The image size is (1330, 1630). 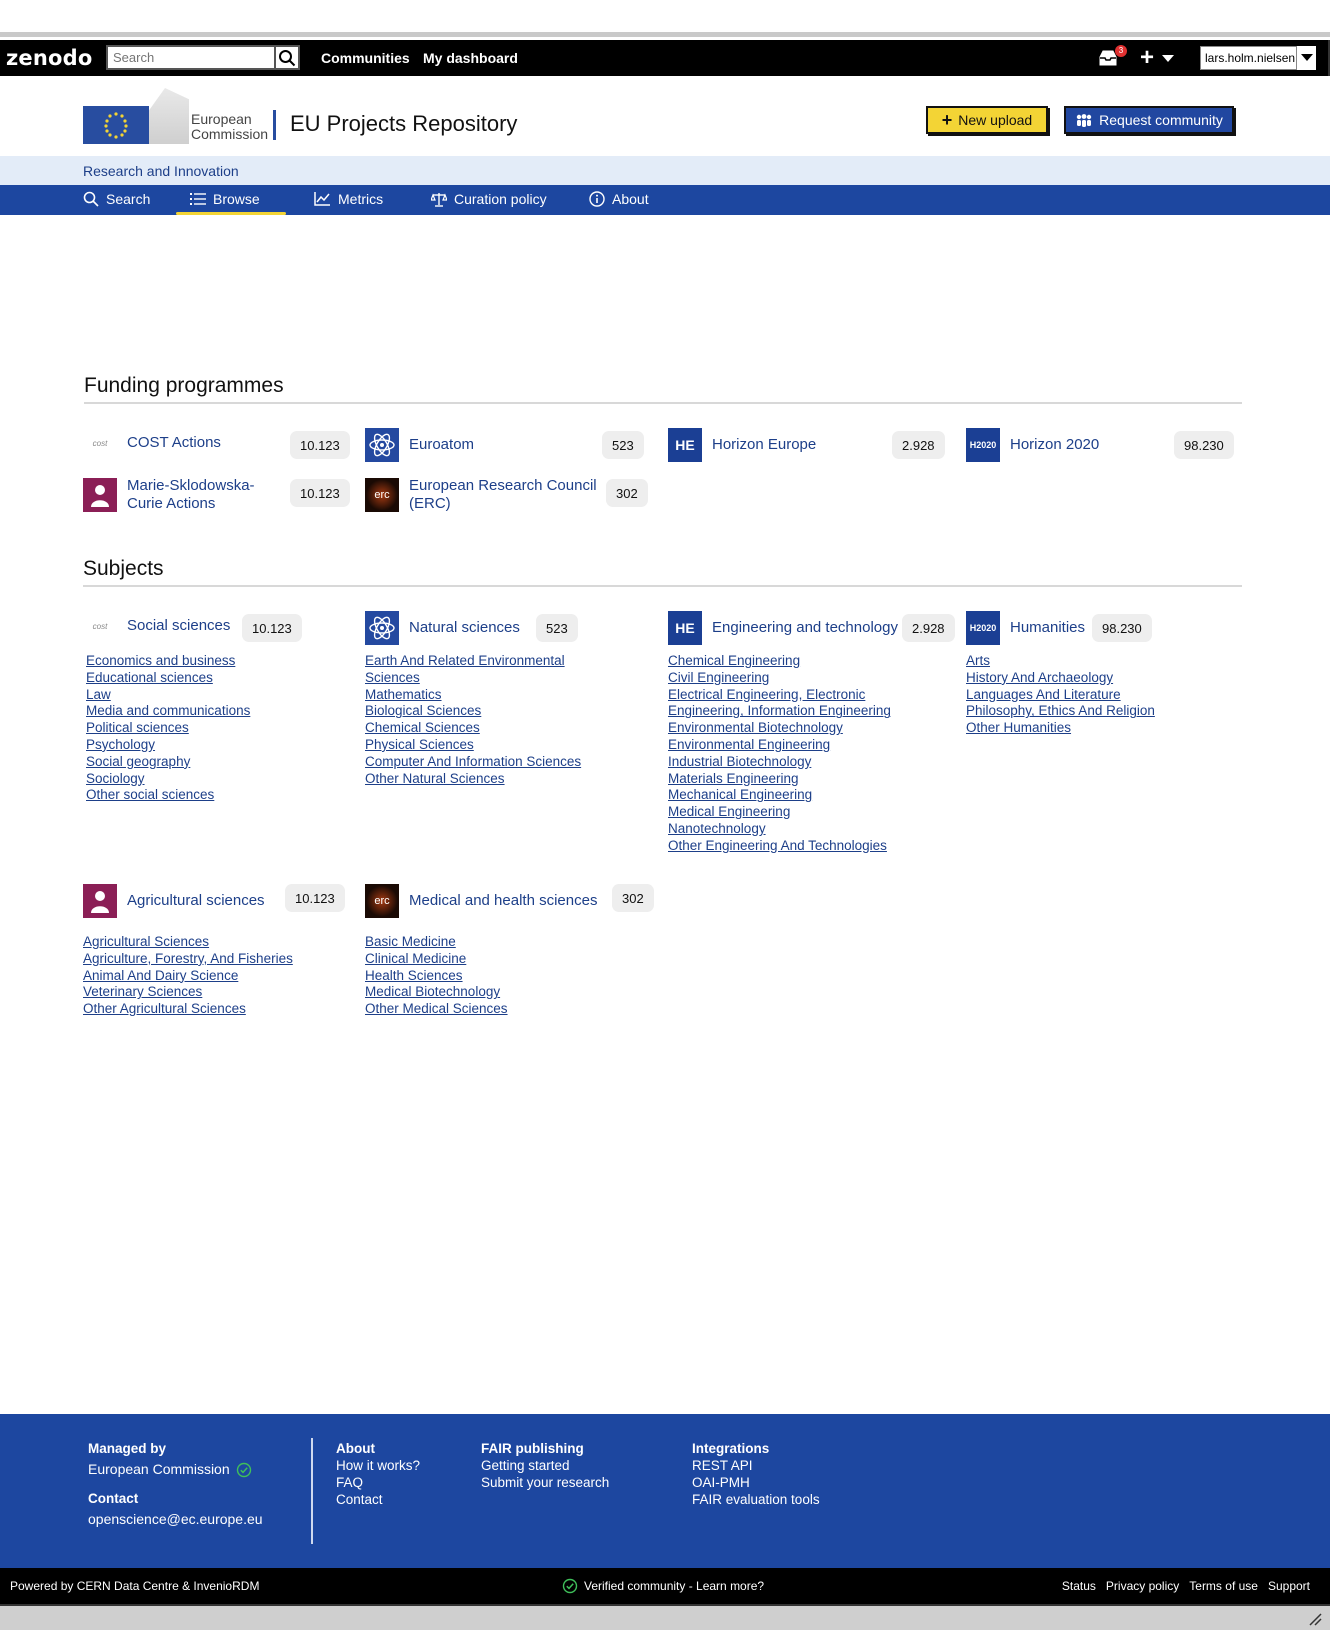 I want to click on subject-link: Sociology, so click(x=168, y=779).